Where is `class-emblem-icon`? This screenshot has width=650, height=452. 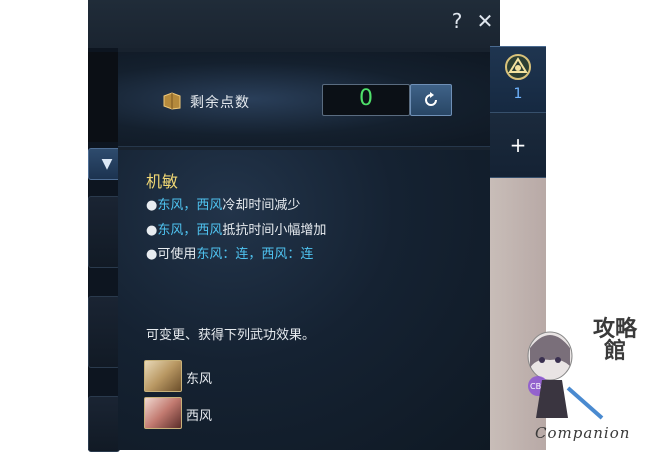
class-emblem-icon is located at coordinates (518, 67).